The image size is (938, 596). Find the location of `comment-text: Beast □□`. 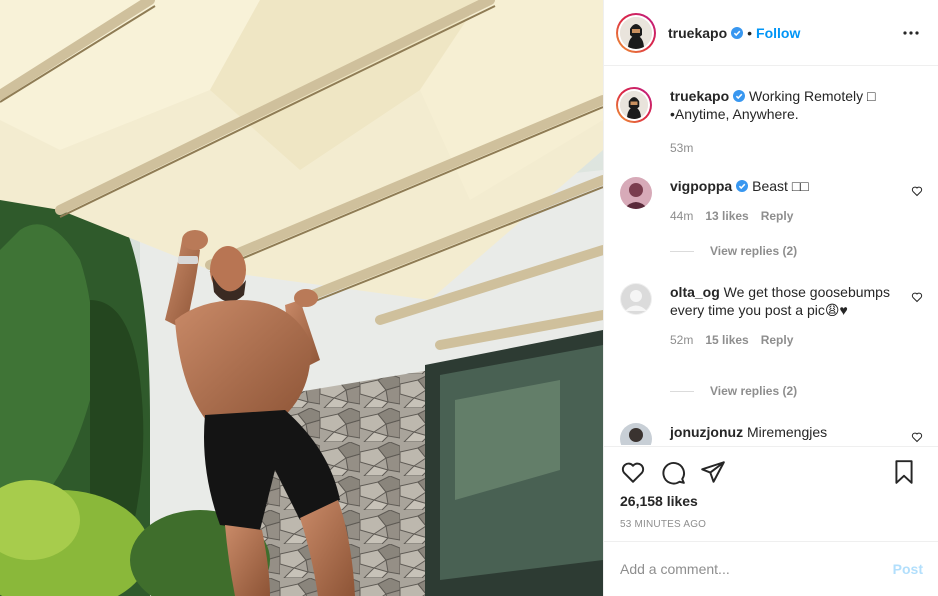

comment-text: Beast □□ is located at coordinates (780, 186).